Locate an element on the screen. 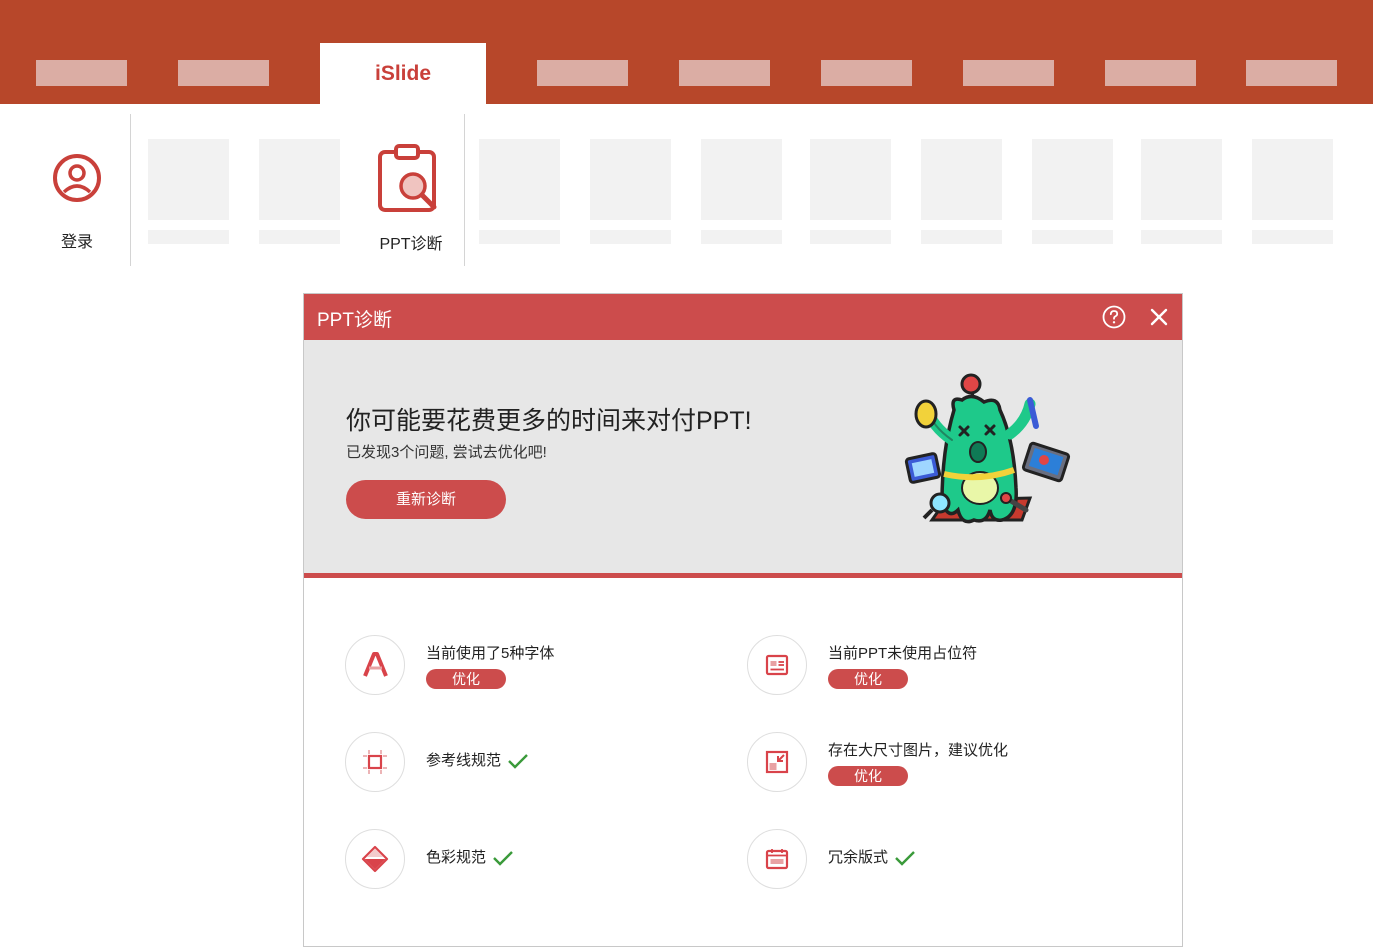 The image size is (1373, 947). help-button is located at coordinates (1114, 317).